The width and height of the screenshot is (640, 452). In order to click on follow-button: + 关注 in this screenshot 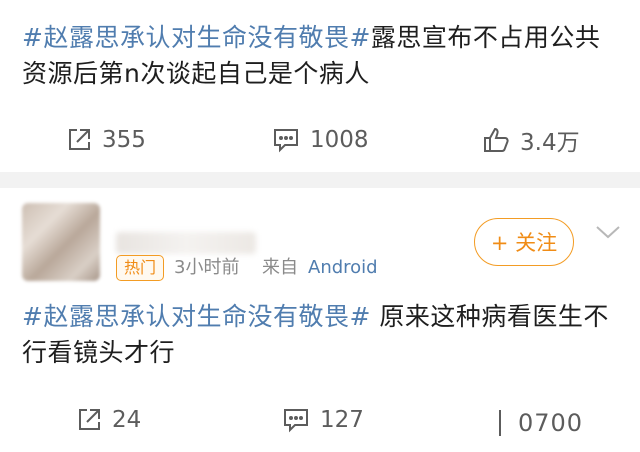, I will do `click(524, 242)`.